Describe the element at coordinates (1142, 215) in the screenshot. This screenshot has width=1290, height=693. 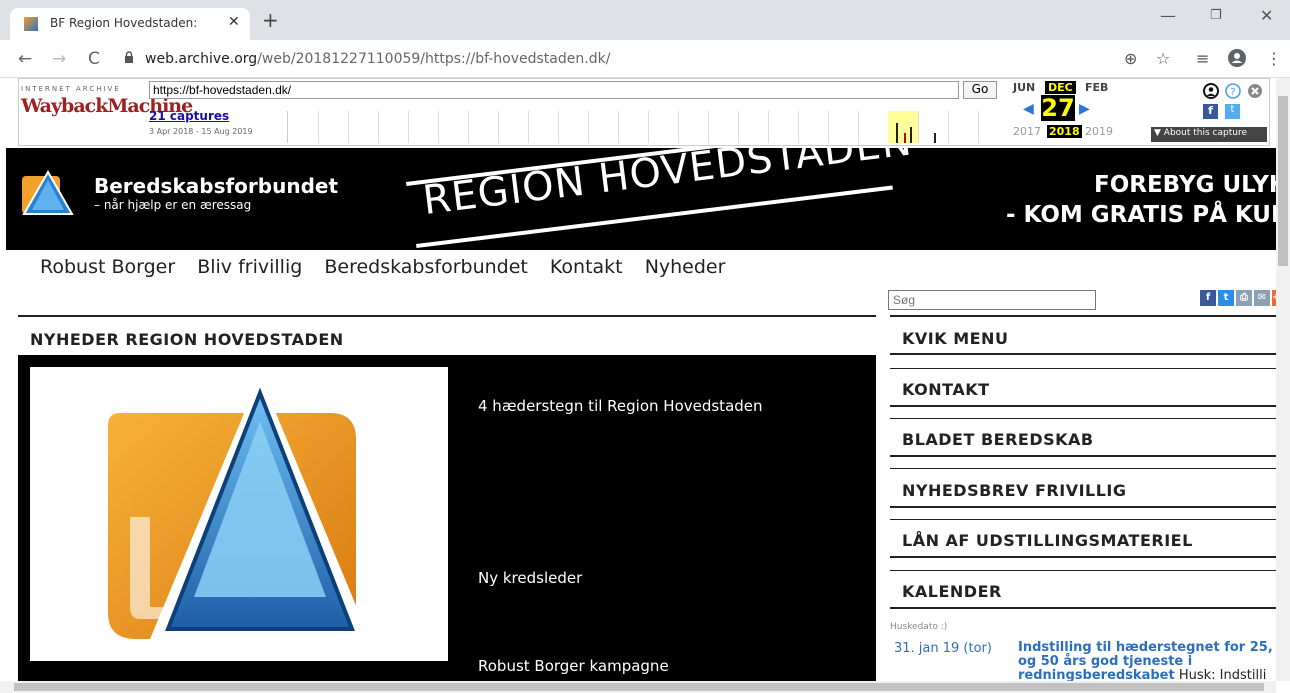
I see `promo-line-2: - KOM GRATIS PÅ KURS` at that location.